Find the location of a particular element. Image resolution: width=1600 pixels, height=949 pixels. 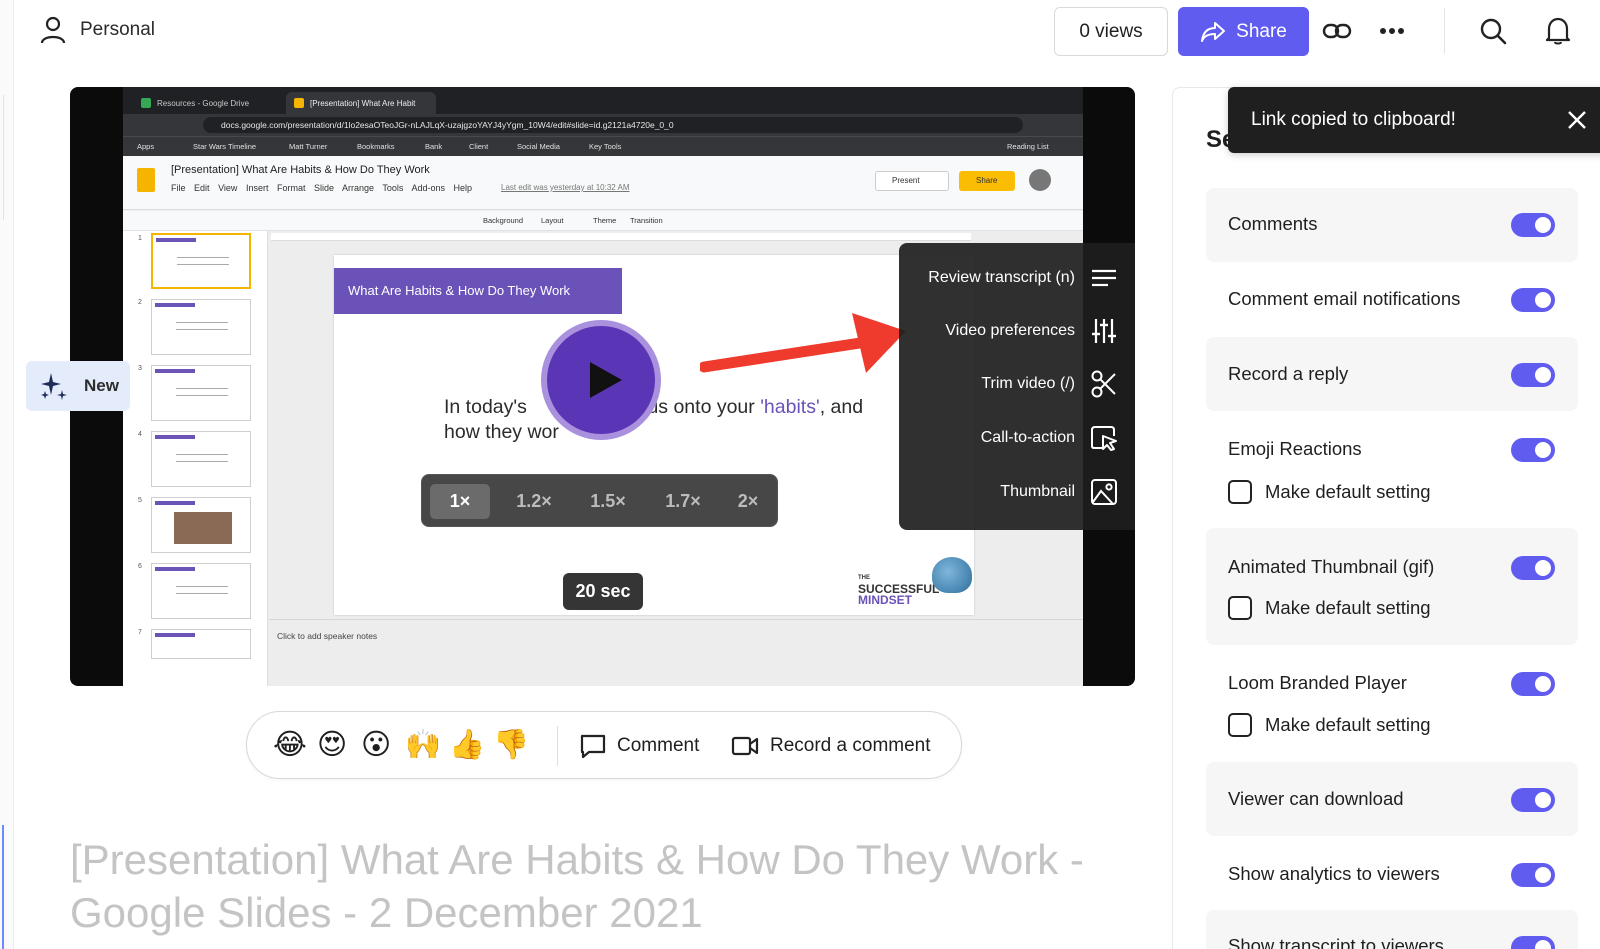

transcript-lines-icon is located at coordinates (1104, 278).